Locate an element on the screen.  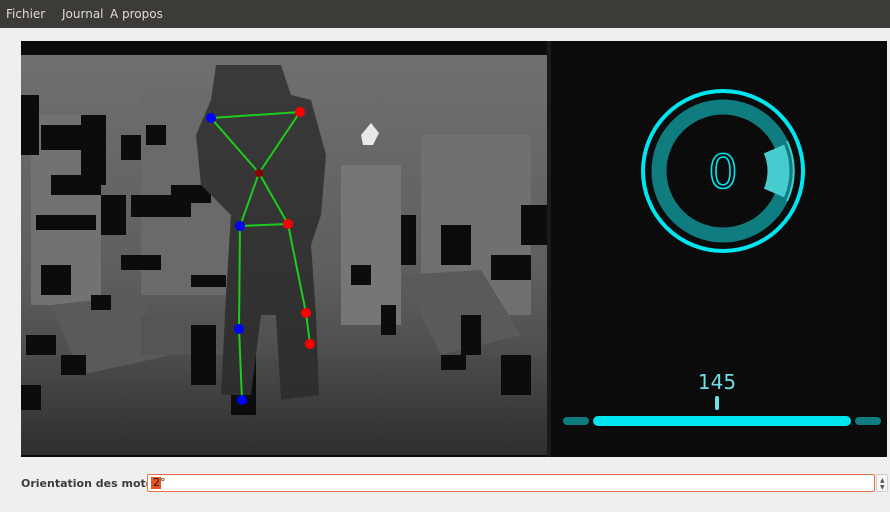
menu-bar: Fichier Journal A propos is located at coordinates (445, 14).